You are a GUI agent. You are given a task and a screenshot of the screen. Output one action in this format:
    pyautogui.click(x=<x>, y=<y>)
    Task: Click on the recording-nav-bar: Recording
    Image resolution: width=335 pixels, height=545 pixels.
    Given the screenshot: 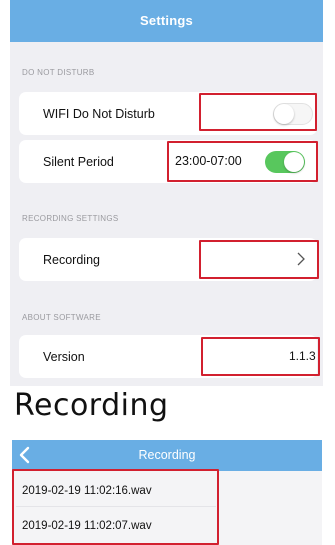 What is the action you would take?
    pyautogui.click(x=167, y=455)
    